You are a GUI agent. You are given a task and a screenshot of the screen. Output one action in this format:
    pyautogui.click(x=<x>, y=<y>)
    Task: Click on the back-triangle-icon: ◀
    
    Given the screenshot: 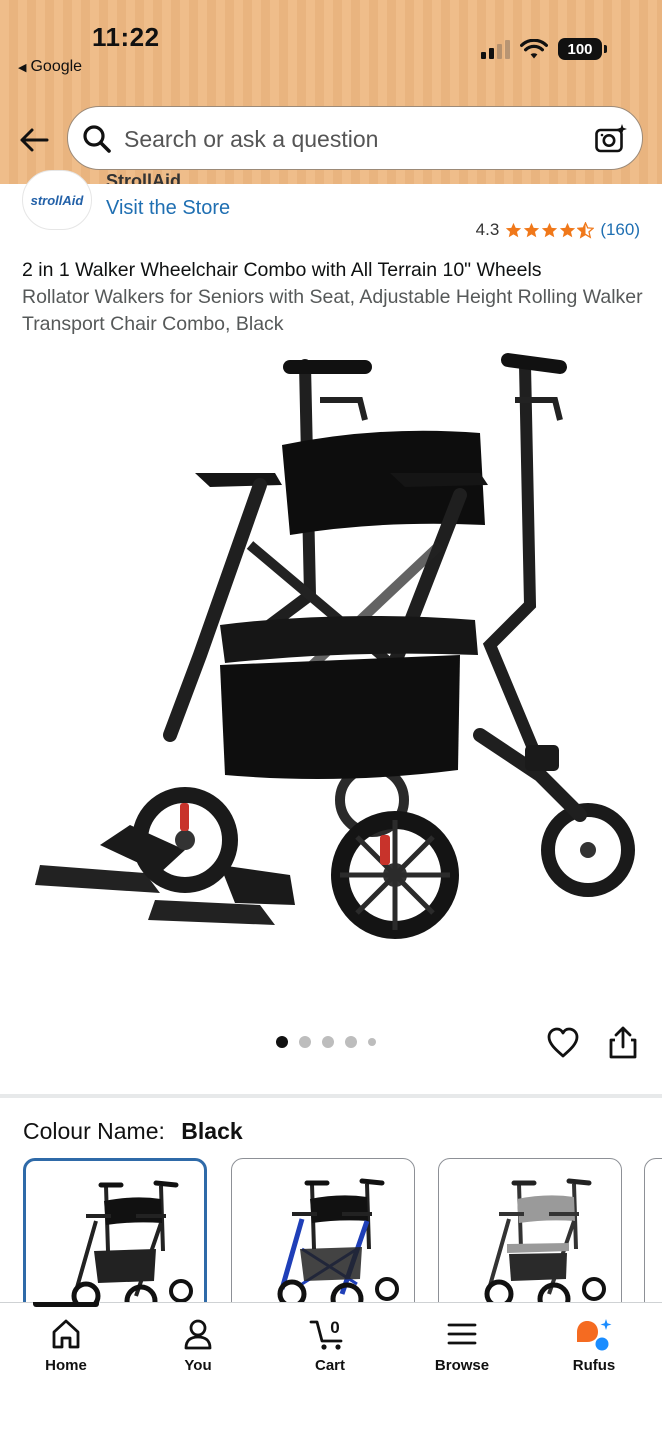 What is the action you would take?
    pyautogui.click(x=22, y=67)
    